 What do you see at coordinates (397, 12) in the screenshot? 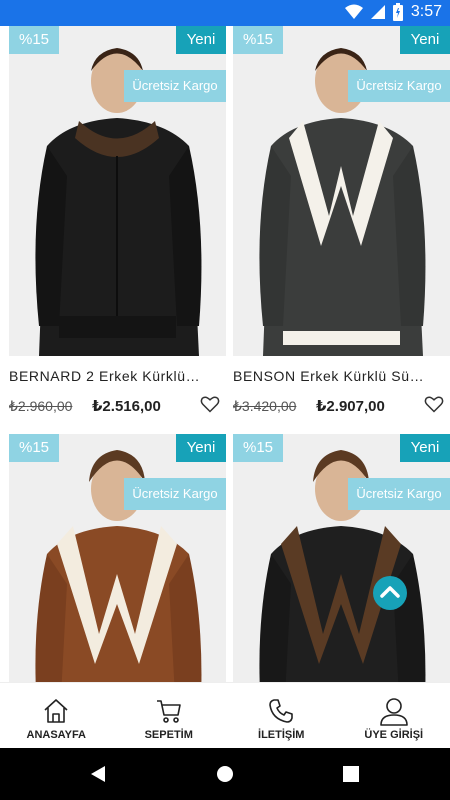
I see `battery-icon` at bounding box center [397, 12].